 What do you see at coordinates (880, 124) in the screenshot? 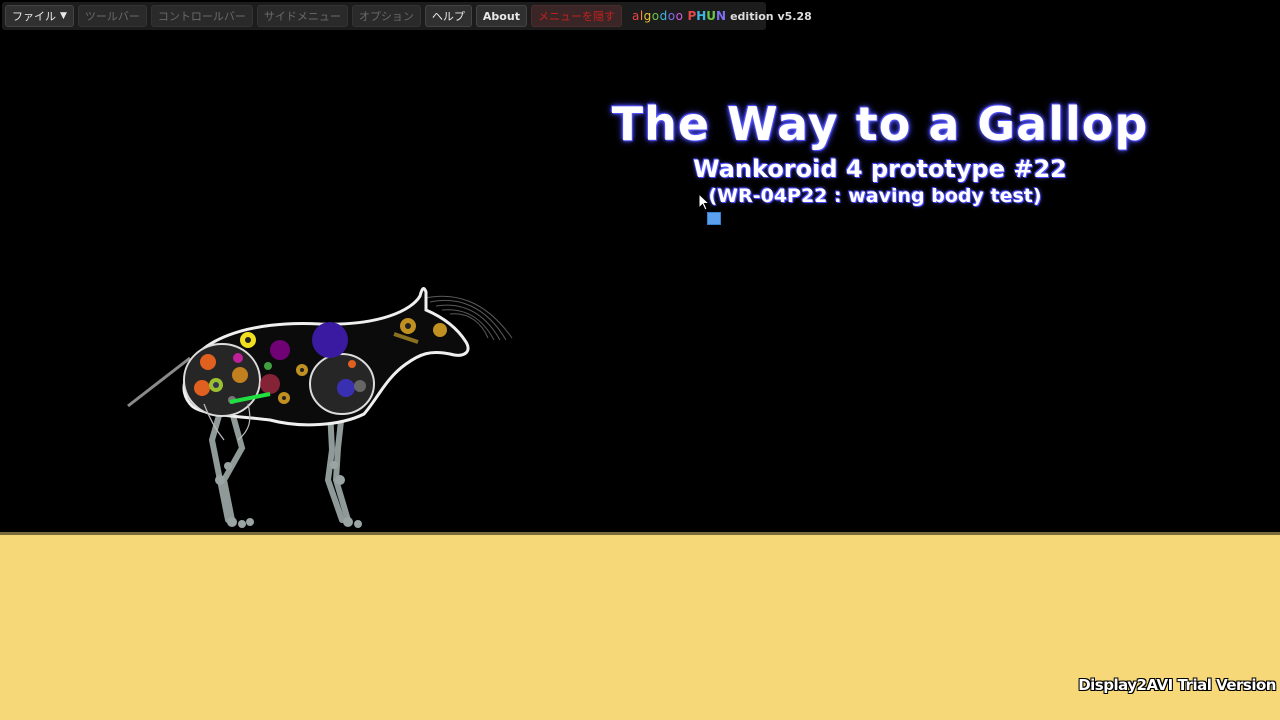
I see `scene-title: The Way to a Gallop` at bounding box center [880, 124].